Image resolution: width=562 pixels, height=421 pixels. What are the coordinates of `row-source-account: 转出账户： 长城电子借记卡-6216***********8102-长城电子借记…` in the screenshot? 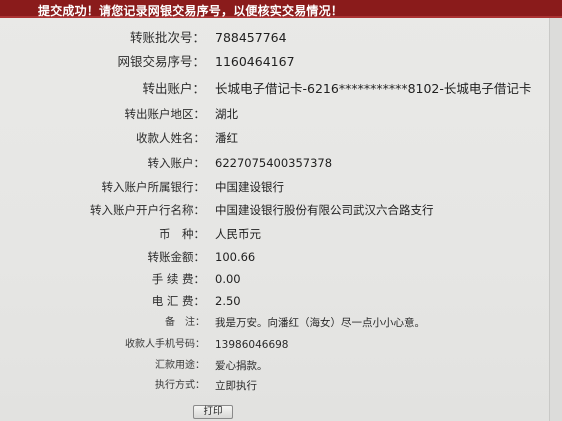 It's located at (281, 89).